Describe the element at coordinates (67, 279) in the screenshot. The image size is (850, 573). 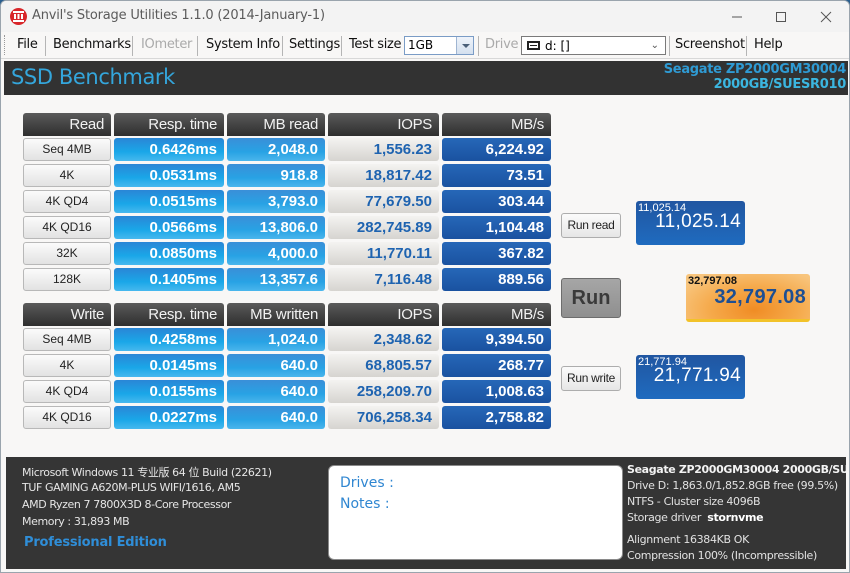
I see `read-test-button: 128K` at that location.